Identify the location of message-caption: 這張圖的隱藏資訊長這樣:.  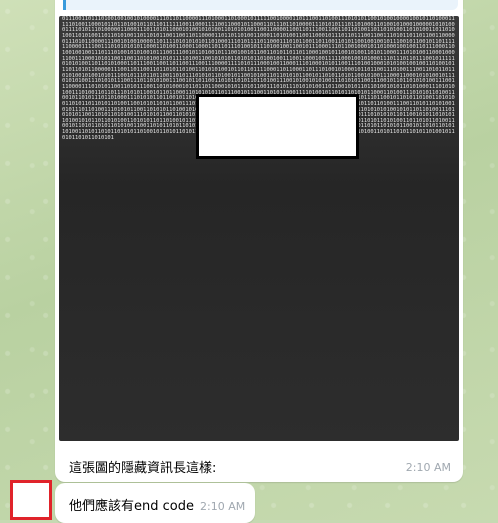
(143, 468).